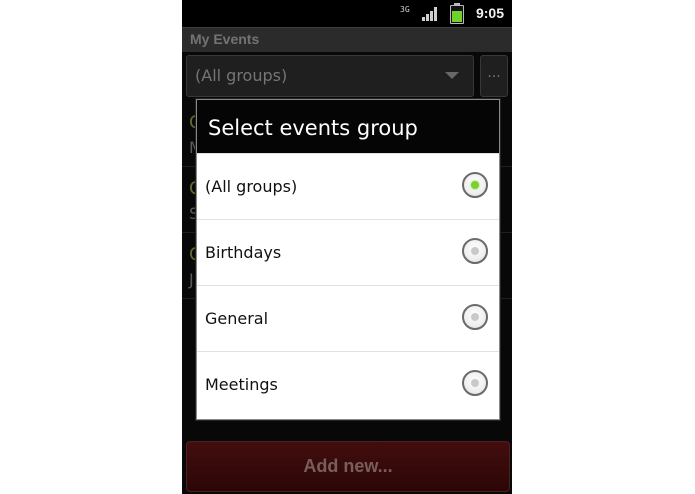 This screenshot has height=494, width=695. Describe the element at coordinates (251, 186) in the screenshot. I see `option-label: (All groups)` at that location.